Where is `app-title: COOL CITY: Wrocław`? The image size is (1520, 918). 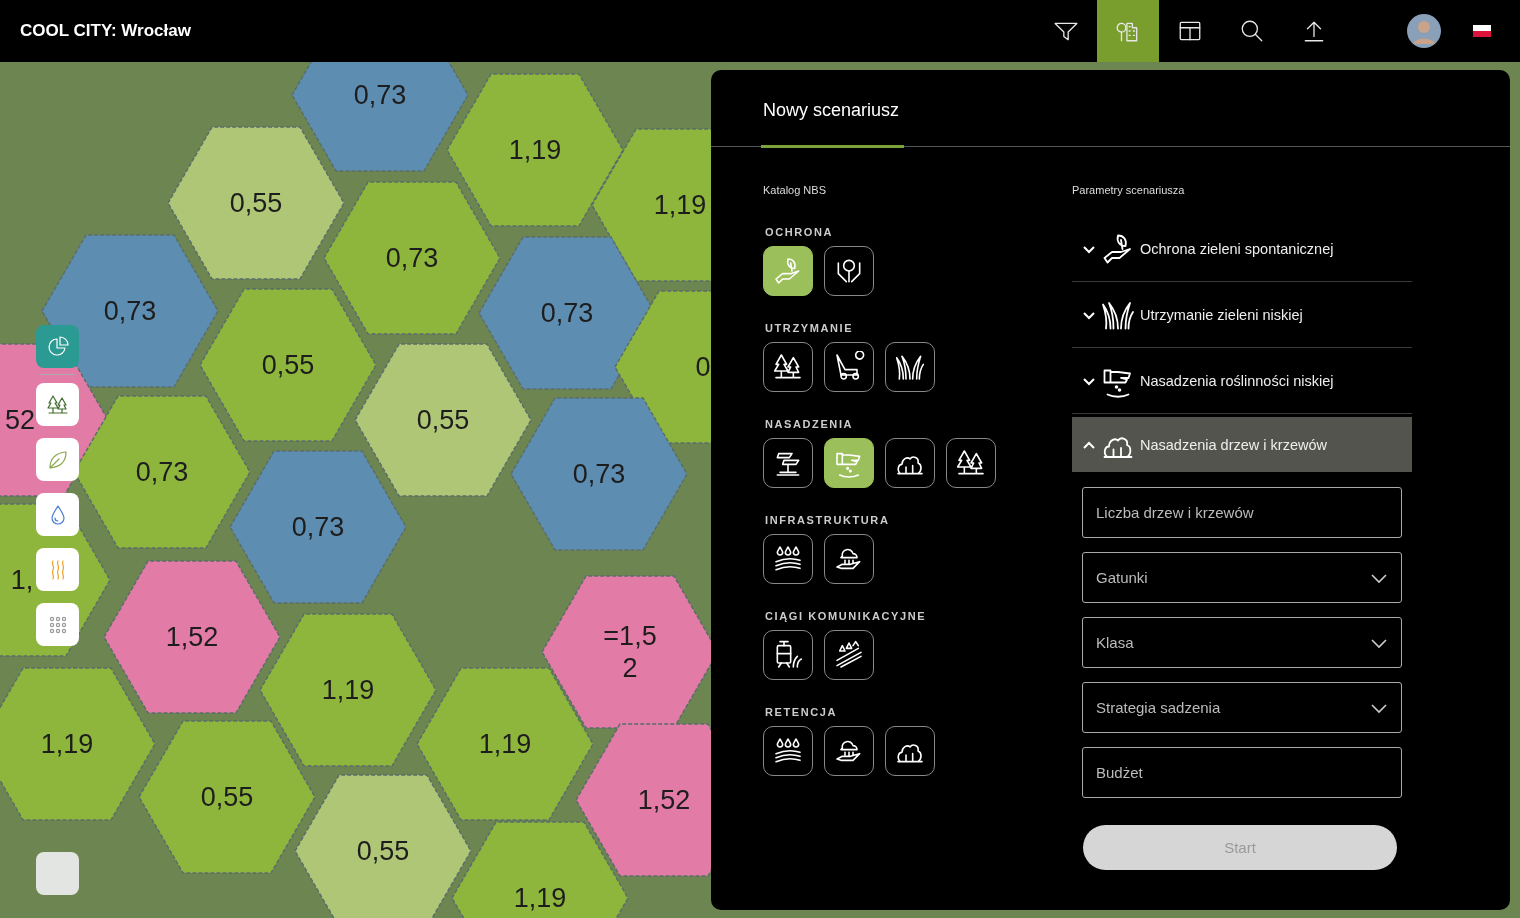
app-title: COOL CITY: Wrocław is located at coordinates (105, 31).